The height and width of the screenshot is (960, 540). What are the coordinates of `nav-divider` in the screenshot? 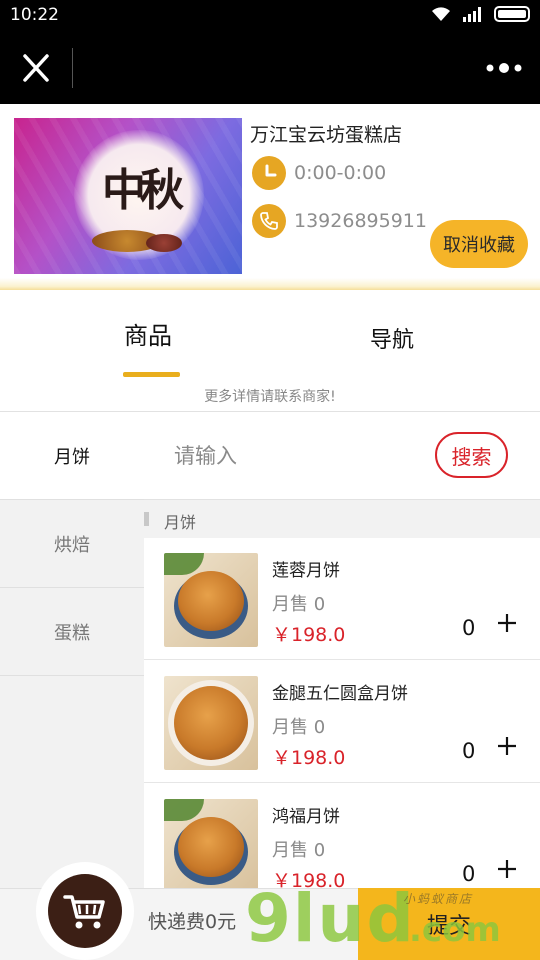 It's located at (72, 68).